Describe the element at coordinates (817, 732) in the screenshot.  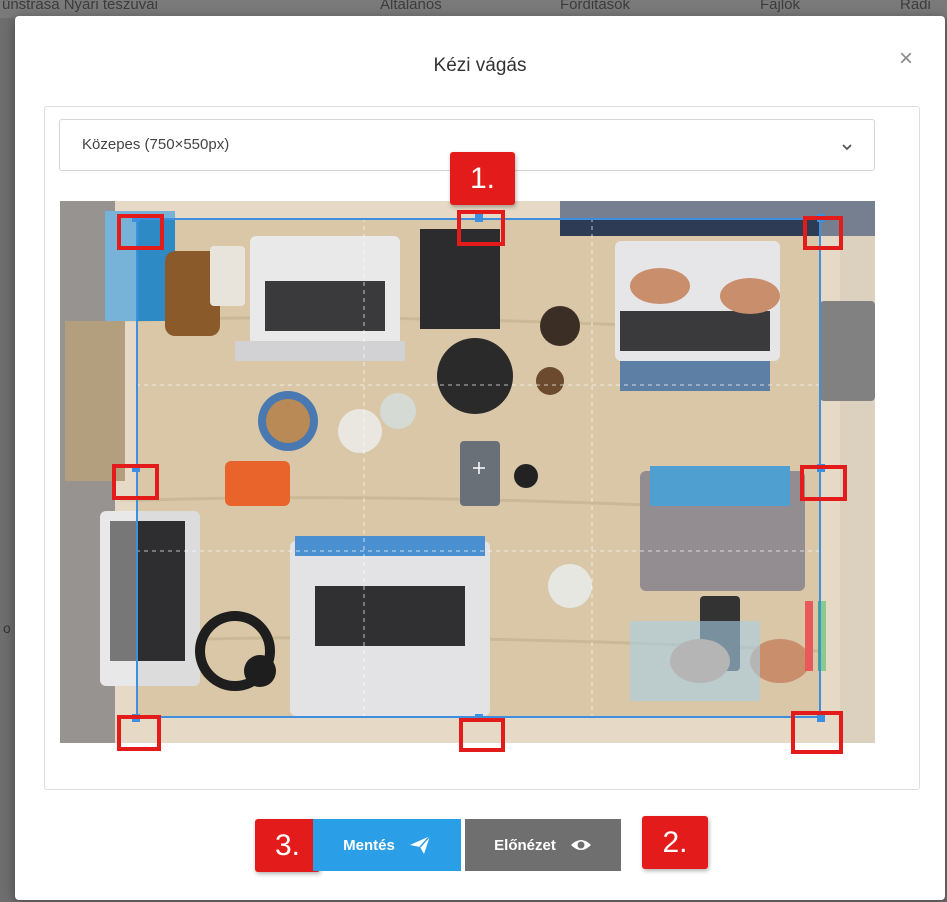
I see `annotation-highlight-bottom-right` at that location.